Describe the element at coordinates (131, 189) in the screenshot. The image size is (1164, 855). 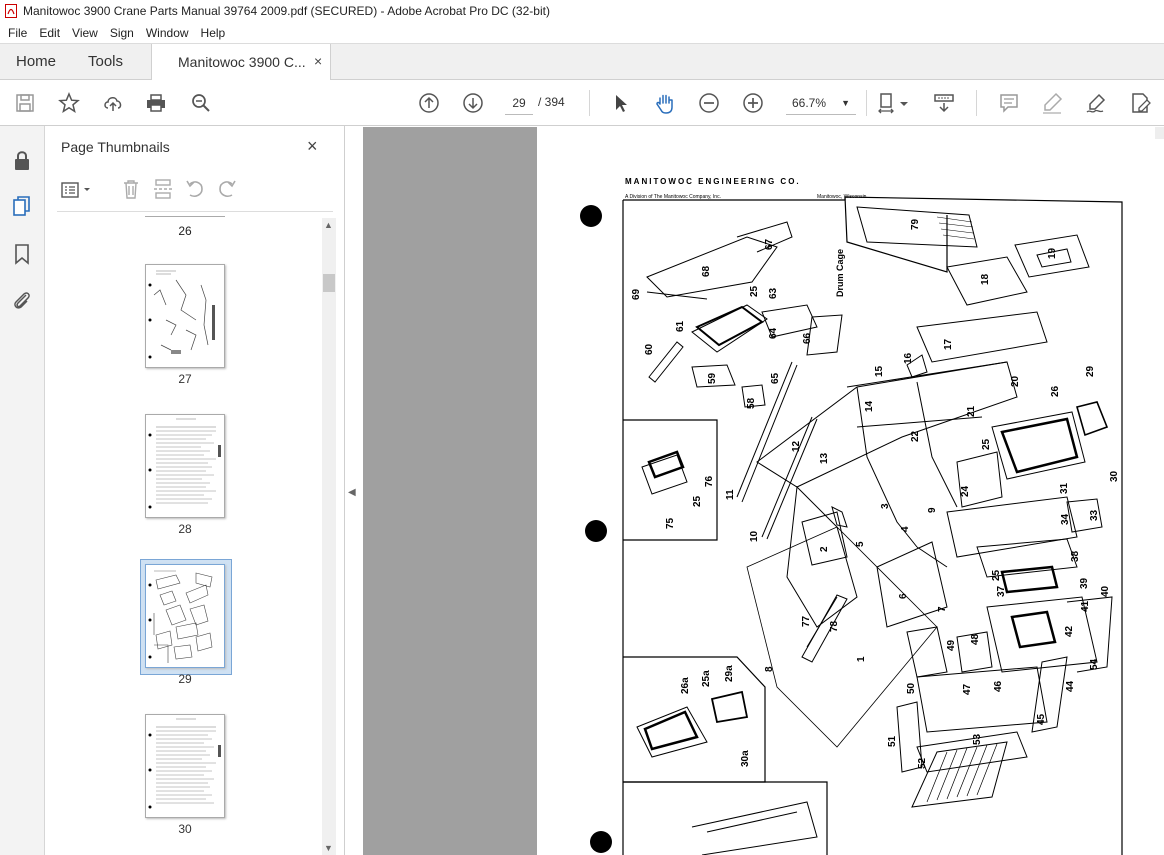
I see `delete-trash-icon` at that location.